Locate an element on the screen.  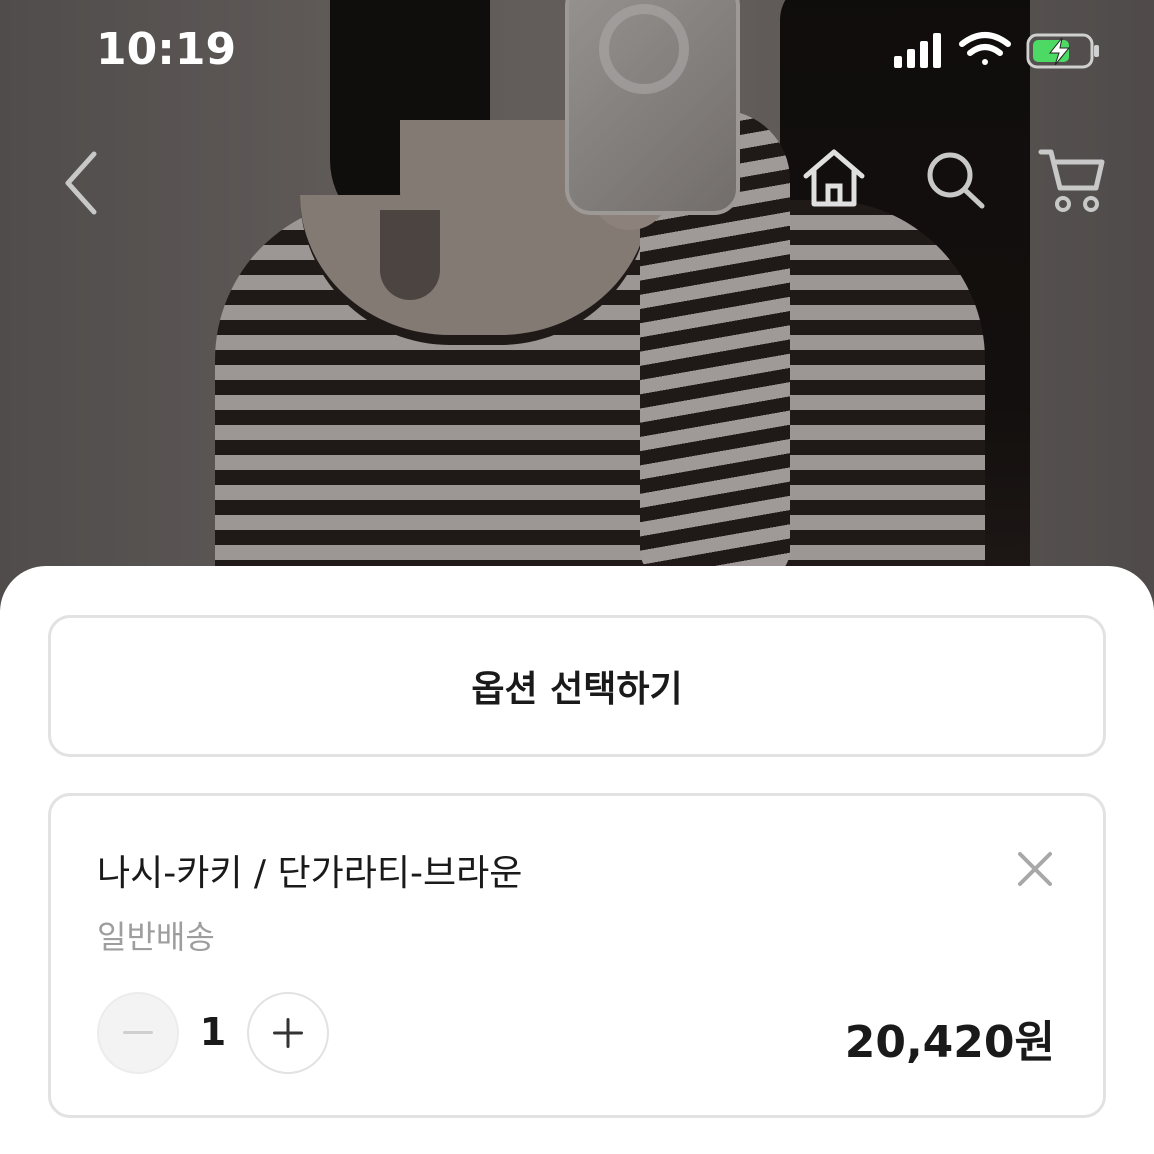
item-price: 20,420원 is located at coordinates (949, 1042).